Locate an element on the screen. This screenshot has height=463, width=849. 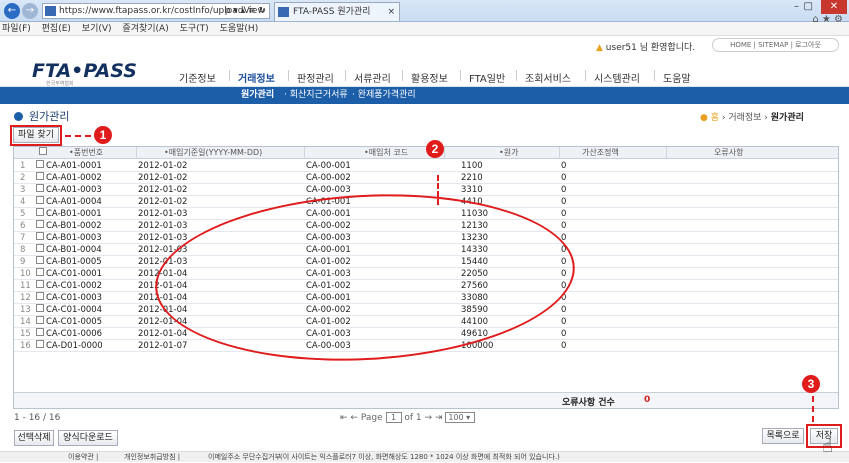
footer-email: 이메일주소 무단수집거부 is located at coordinates (244, 457).